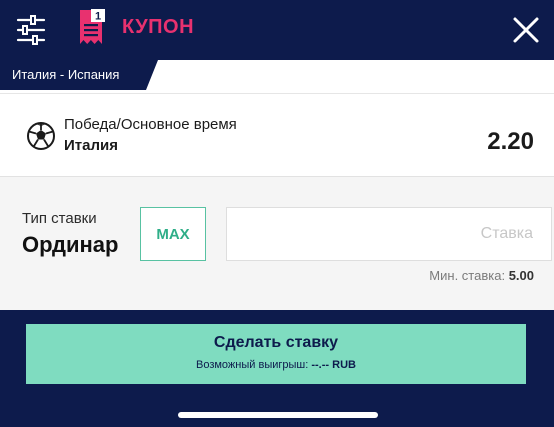 The width and height of the screenshot is (554, 427). Describe the element at coordinates (277, 77) in the screenshot. I see `match-bar: Италия - Испания` at that location.